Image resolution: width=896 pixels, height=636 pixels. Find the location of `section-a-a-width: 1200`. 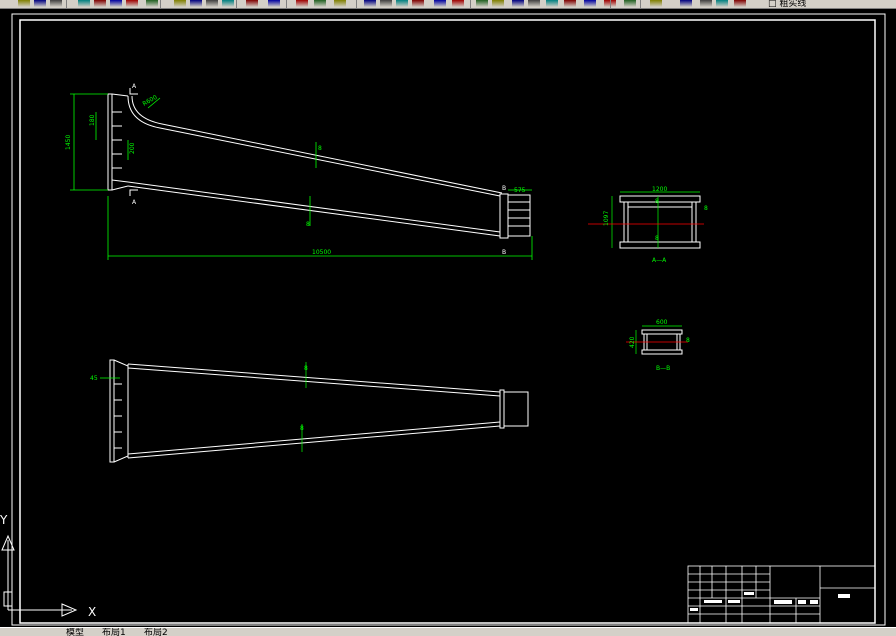

section-a-a-width: 1200 is located at coordinates (659, 189).